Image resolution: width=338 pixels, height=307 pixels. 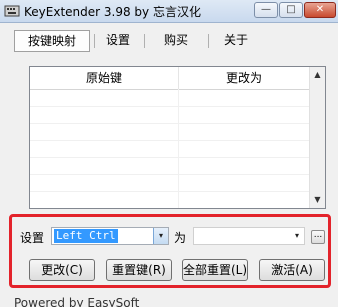 I want to click on tab-buy: 购买, so click(x=176, y=41).